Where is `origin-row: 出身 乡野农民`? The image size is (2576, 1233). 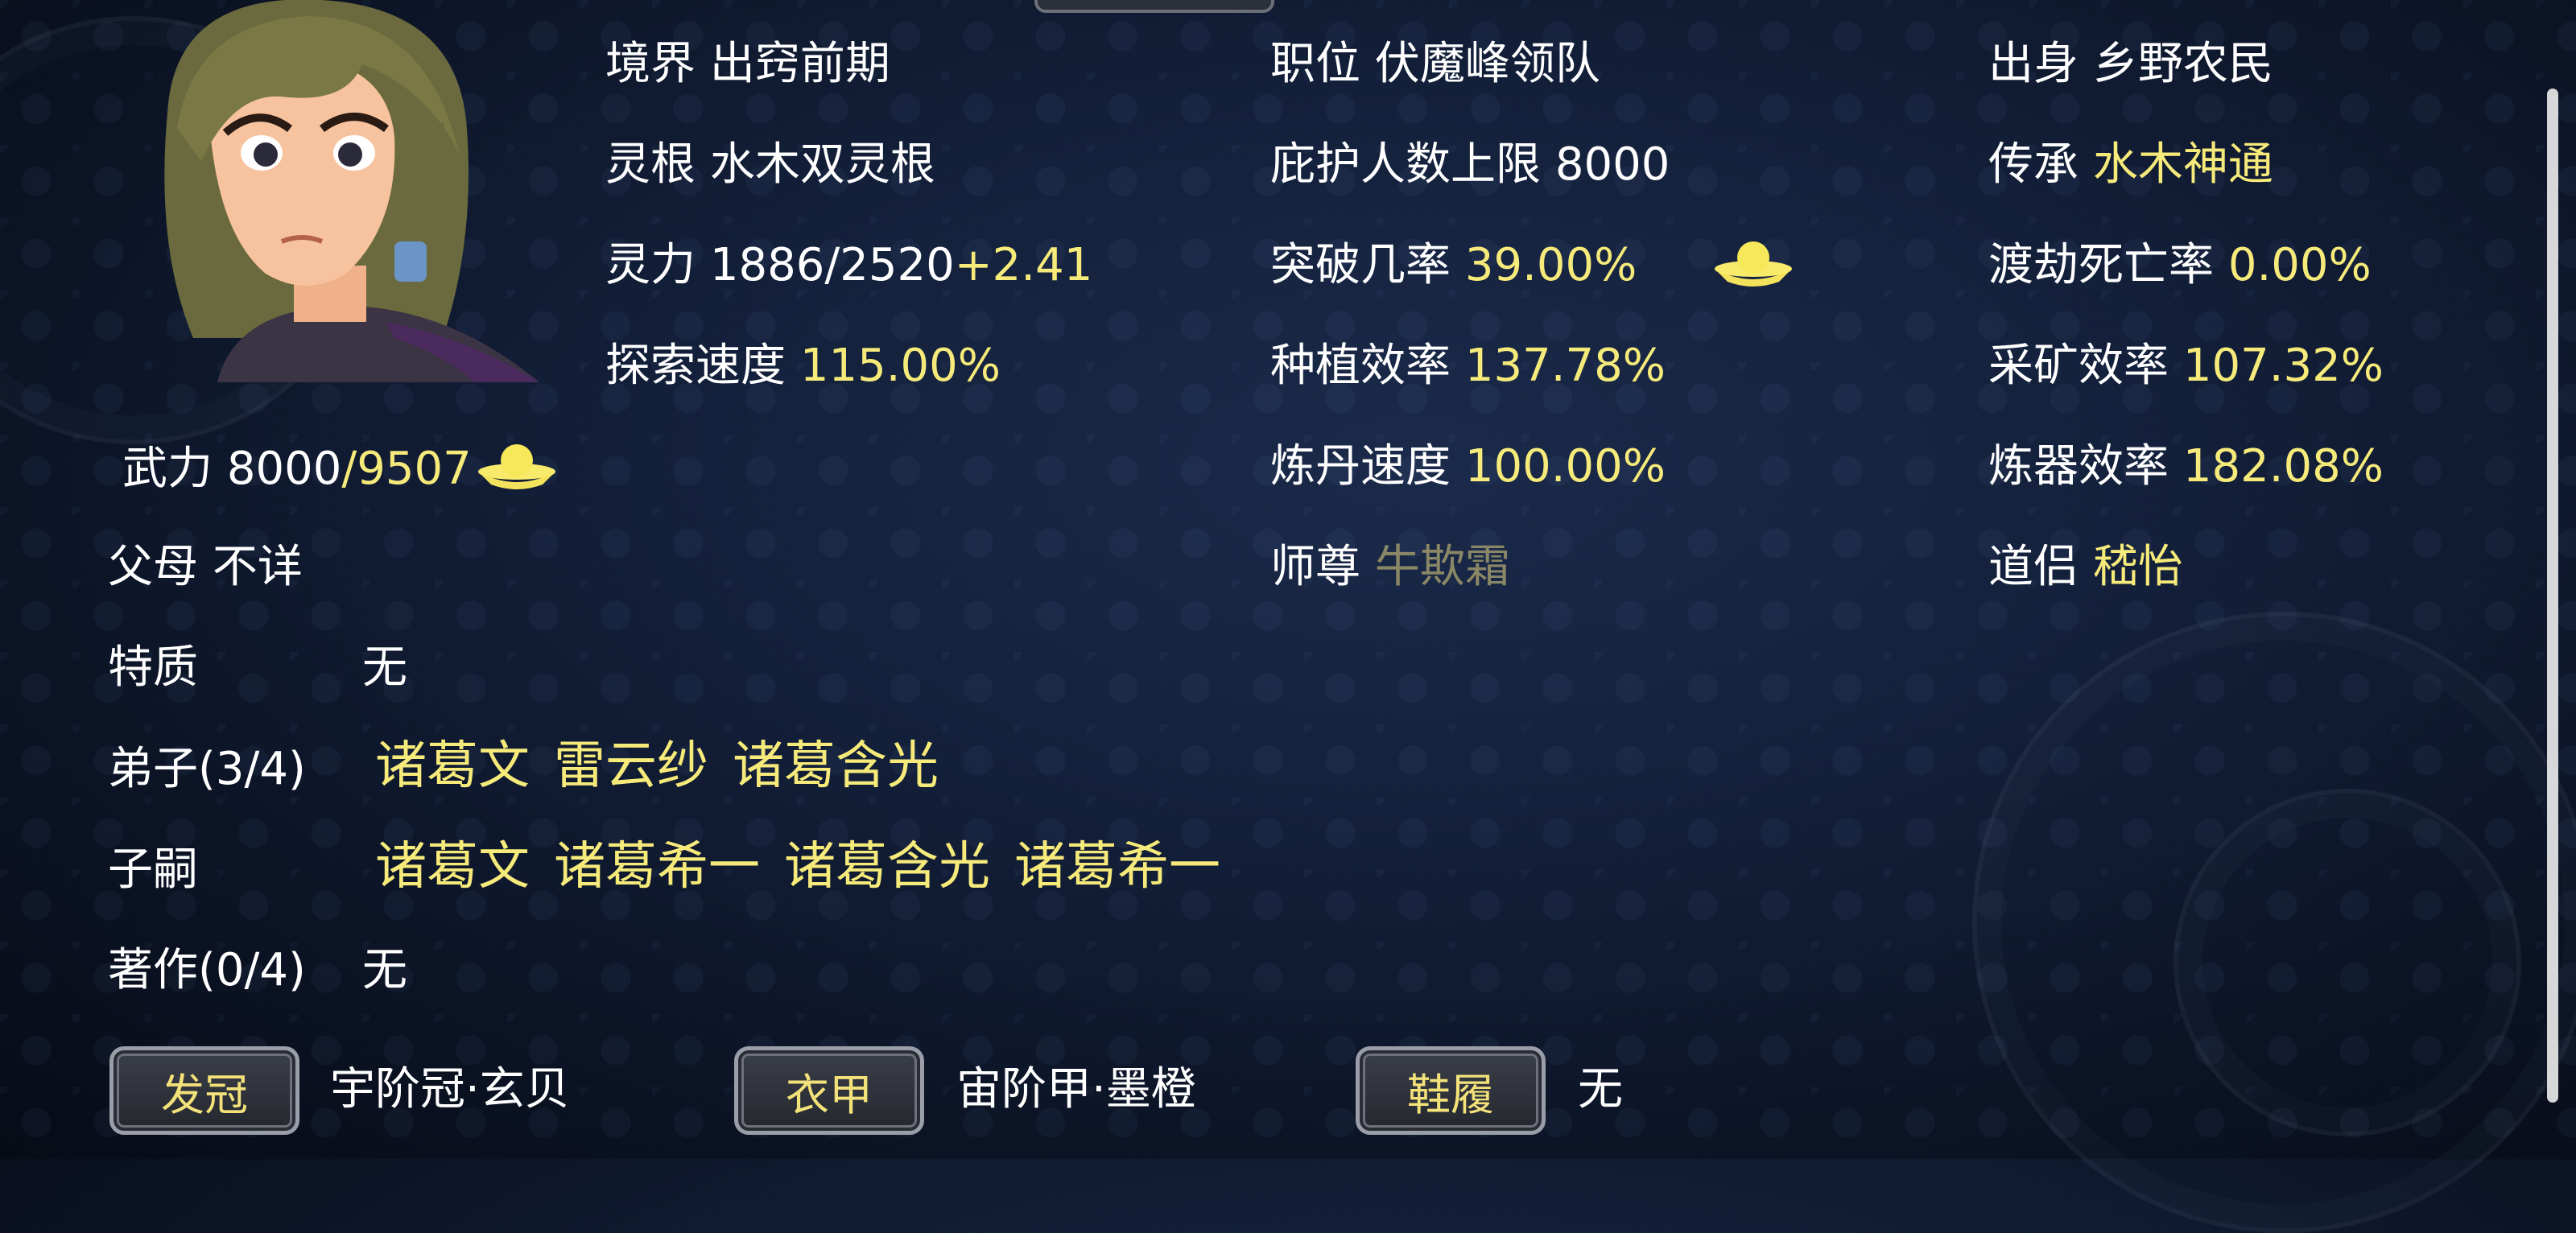
origin-row: 出身 乡野农民 is located at coordinates (2130, 65).